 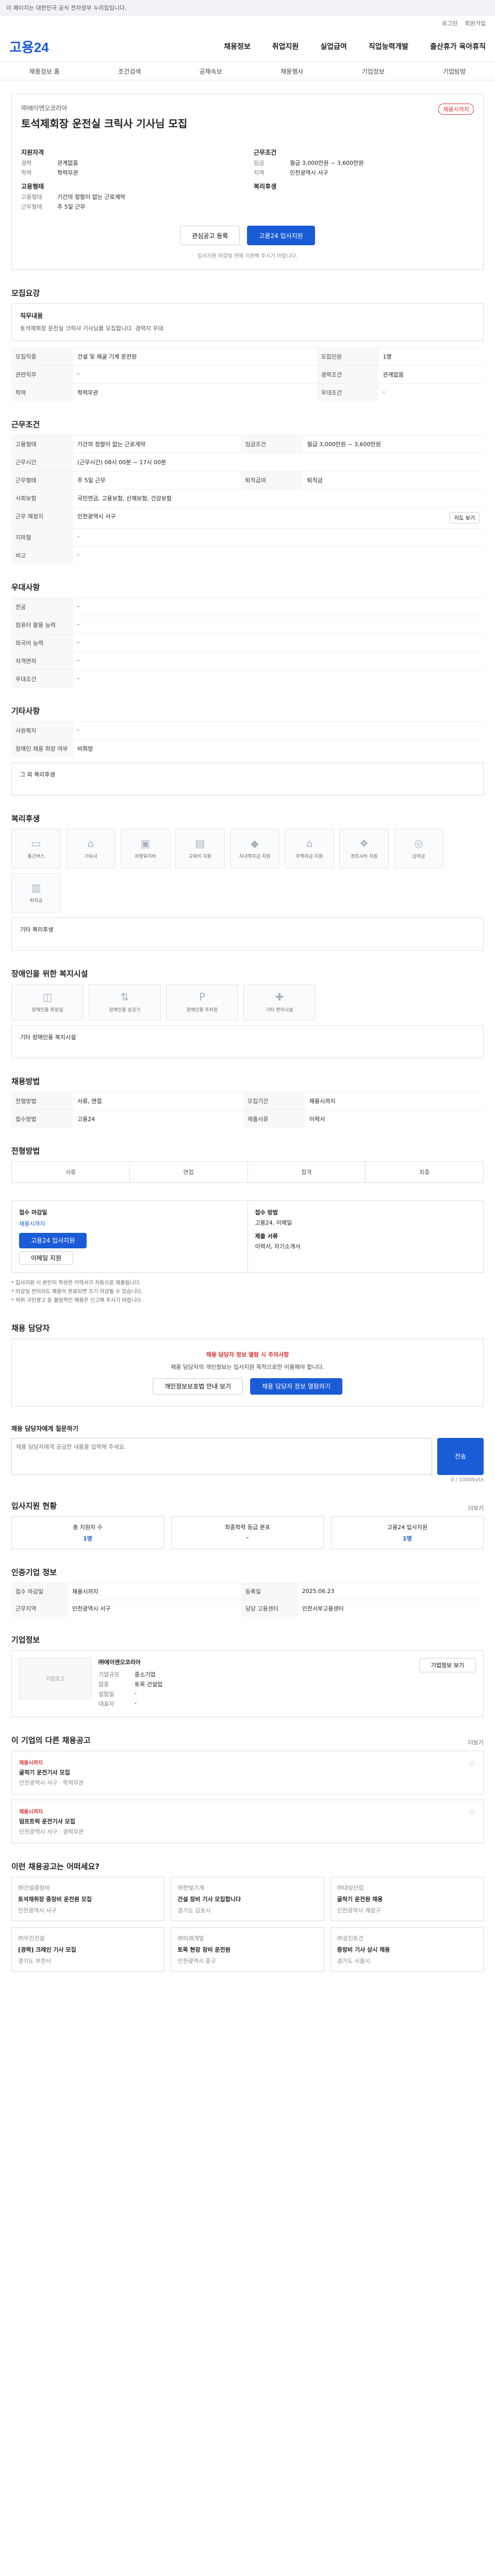 I want to click on summary-value: 월급 3,000만원 ~ 3,600만원, so click(x=327, y=163).